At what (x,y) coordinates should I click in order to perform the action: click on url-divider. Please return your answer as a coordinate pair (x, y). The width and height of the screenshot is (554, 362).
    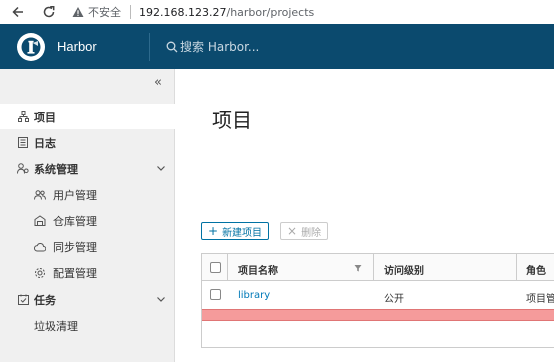
    Looking at the image, I should click on (130, 12).